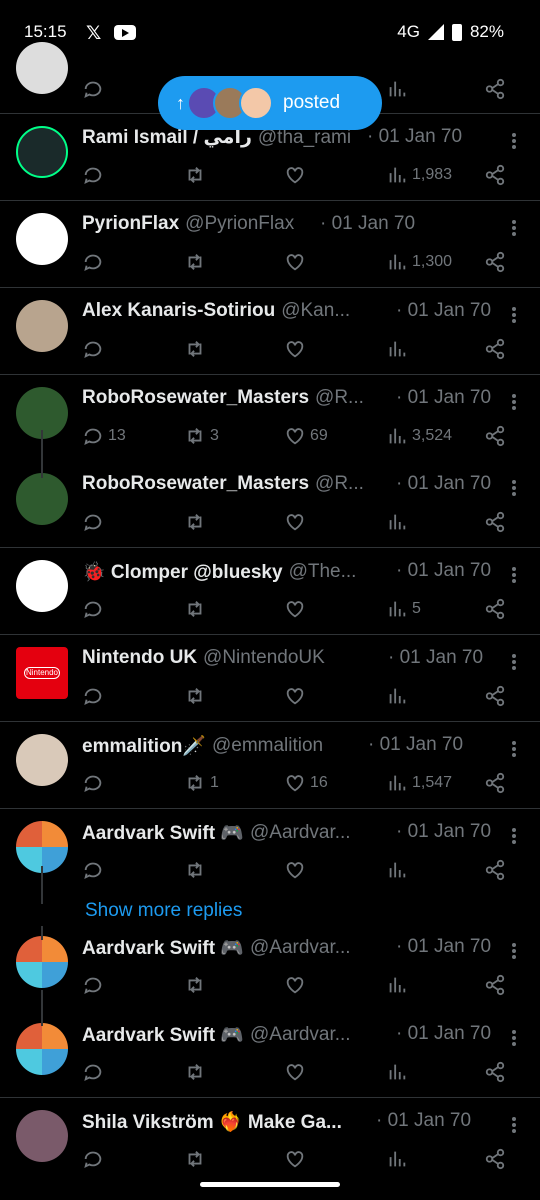 The height and width of the screenshot is (1200, 540). I want to click on views-button: 3,524, so click(419, 436).